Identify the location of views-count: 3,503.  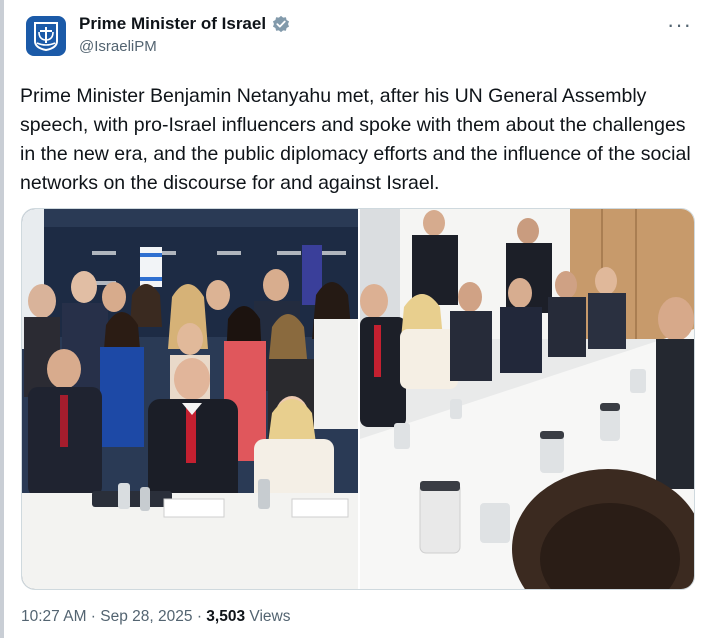
(226, 616).